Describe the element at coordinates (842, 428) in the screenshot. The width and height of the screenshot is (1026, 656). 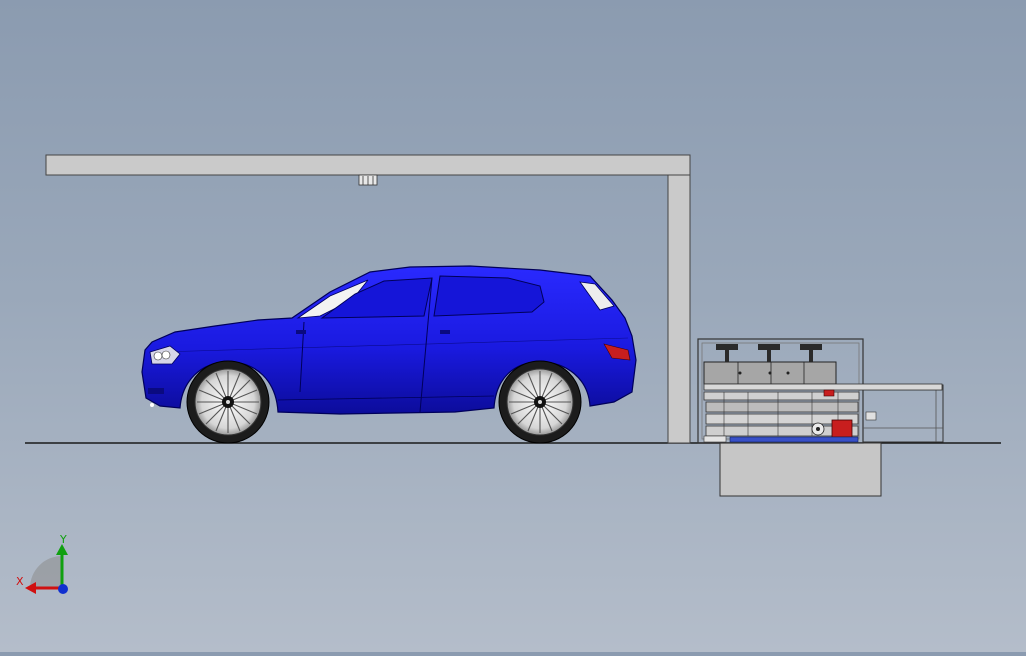
I see `drive-motor` at that location.